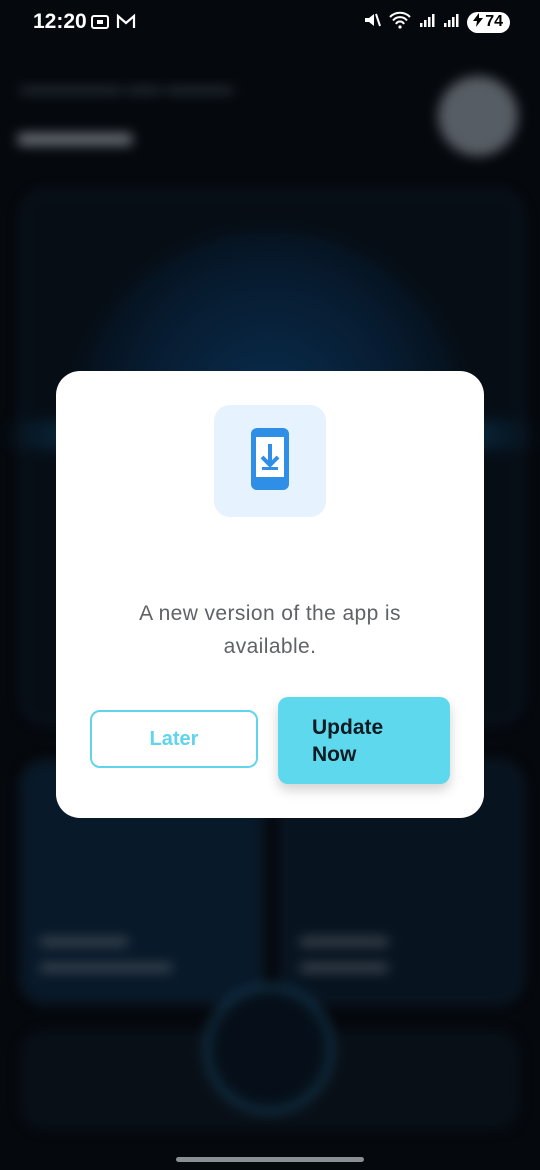 The width and height of the screenshot is (540, 1170). I want to click on home-indicator, so click(270, 1159).